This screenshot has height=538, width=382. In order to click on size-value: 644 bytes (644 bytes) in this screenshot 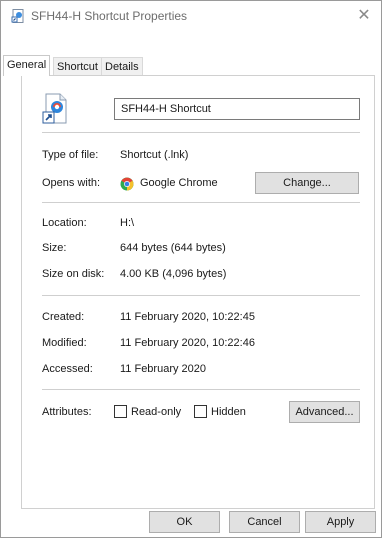, I will do `click(173, 248)`.